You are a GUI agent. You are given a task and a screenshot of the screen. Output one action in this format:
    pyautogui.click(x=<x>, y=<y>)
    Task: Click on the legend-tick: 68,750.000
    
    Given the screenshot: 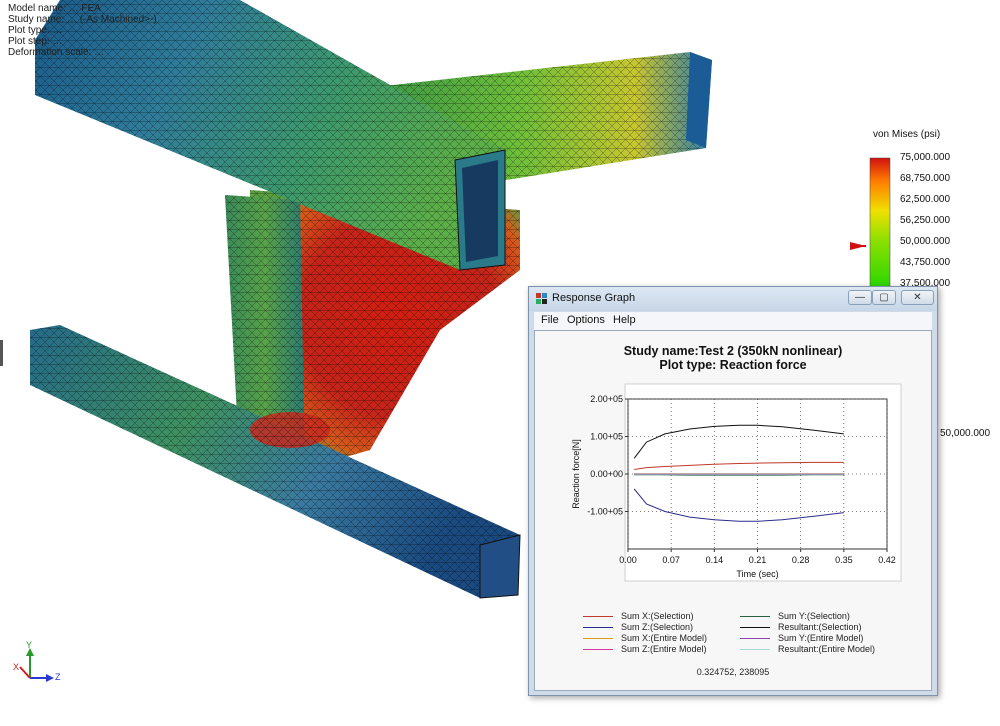 What is the action you would take?
    pyautogui.click(x=925, y=178)
    